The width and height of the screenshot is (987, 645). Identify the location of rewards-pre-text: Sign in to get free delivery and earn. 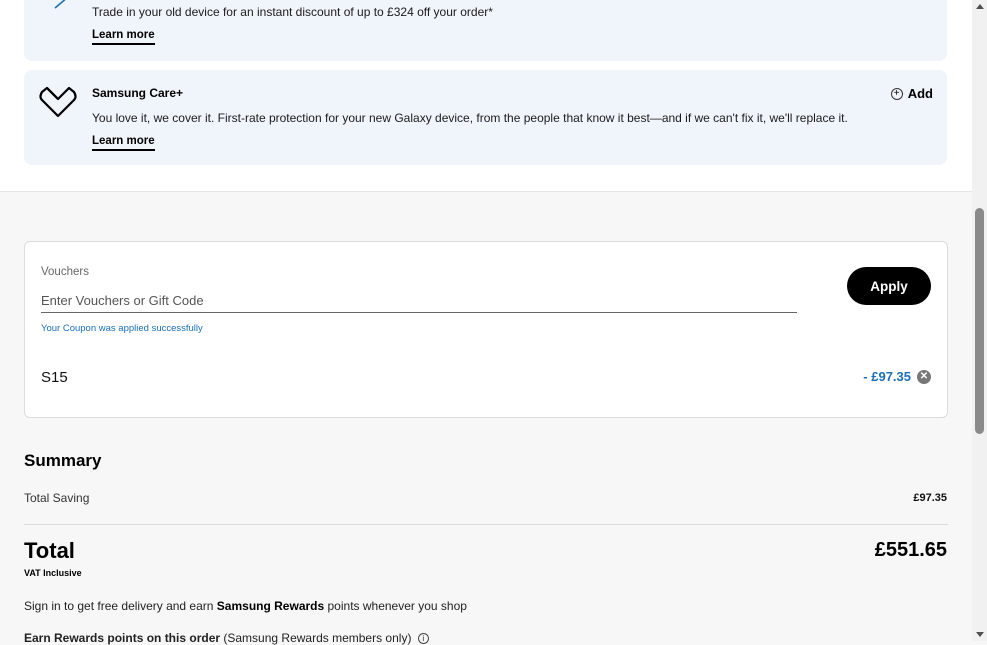
(120, 606).